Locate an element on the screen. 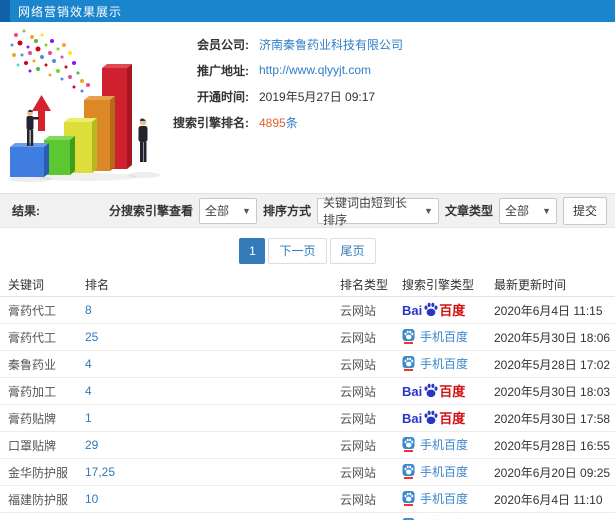 This screenshot has height=520, width=615. table-row: 膏药加工 4 云网站 Bai 百度 2020年5月30日 18:03 is located at coordinates (307, 391).